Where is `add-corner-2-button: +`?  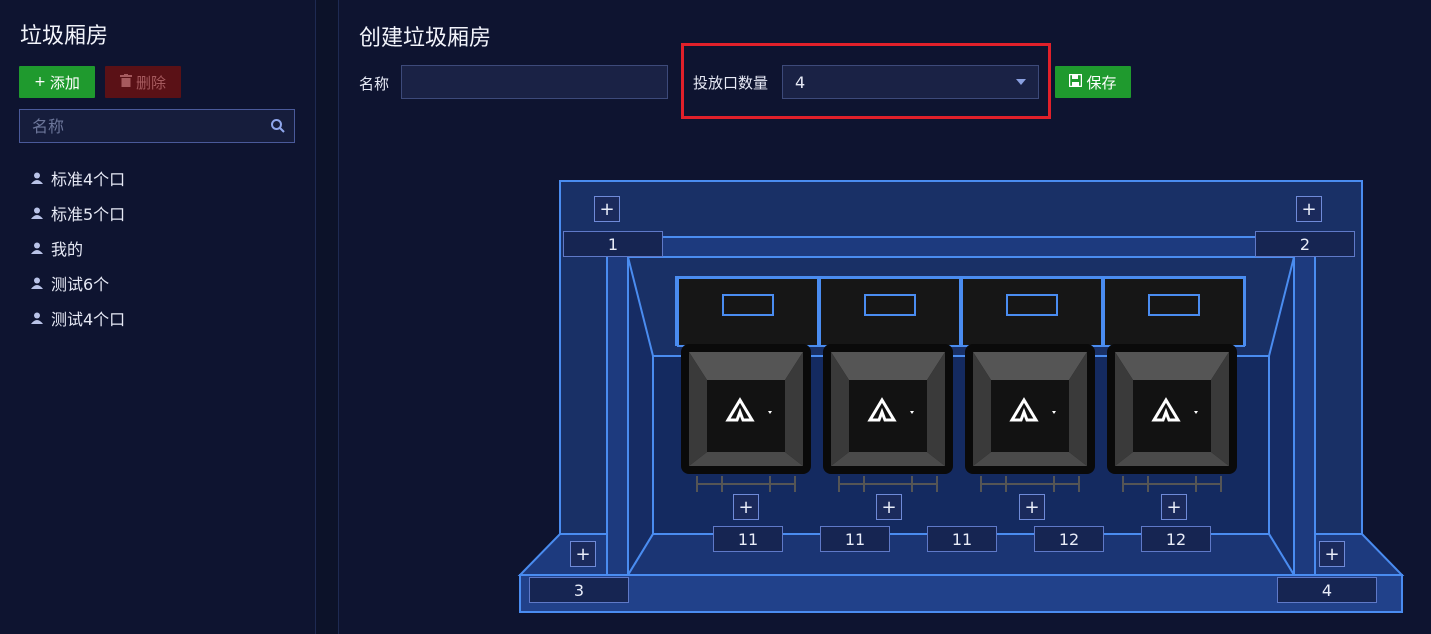 add-corner-2-button: + is located at coordinates (1309, 209).